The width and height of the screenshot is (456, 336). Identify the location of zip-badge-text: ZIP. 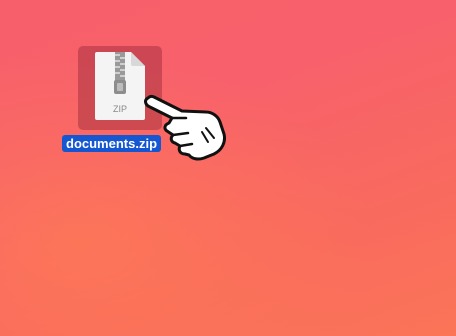
(120, 109).